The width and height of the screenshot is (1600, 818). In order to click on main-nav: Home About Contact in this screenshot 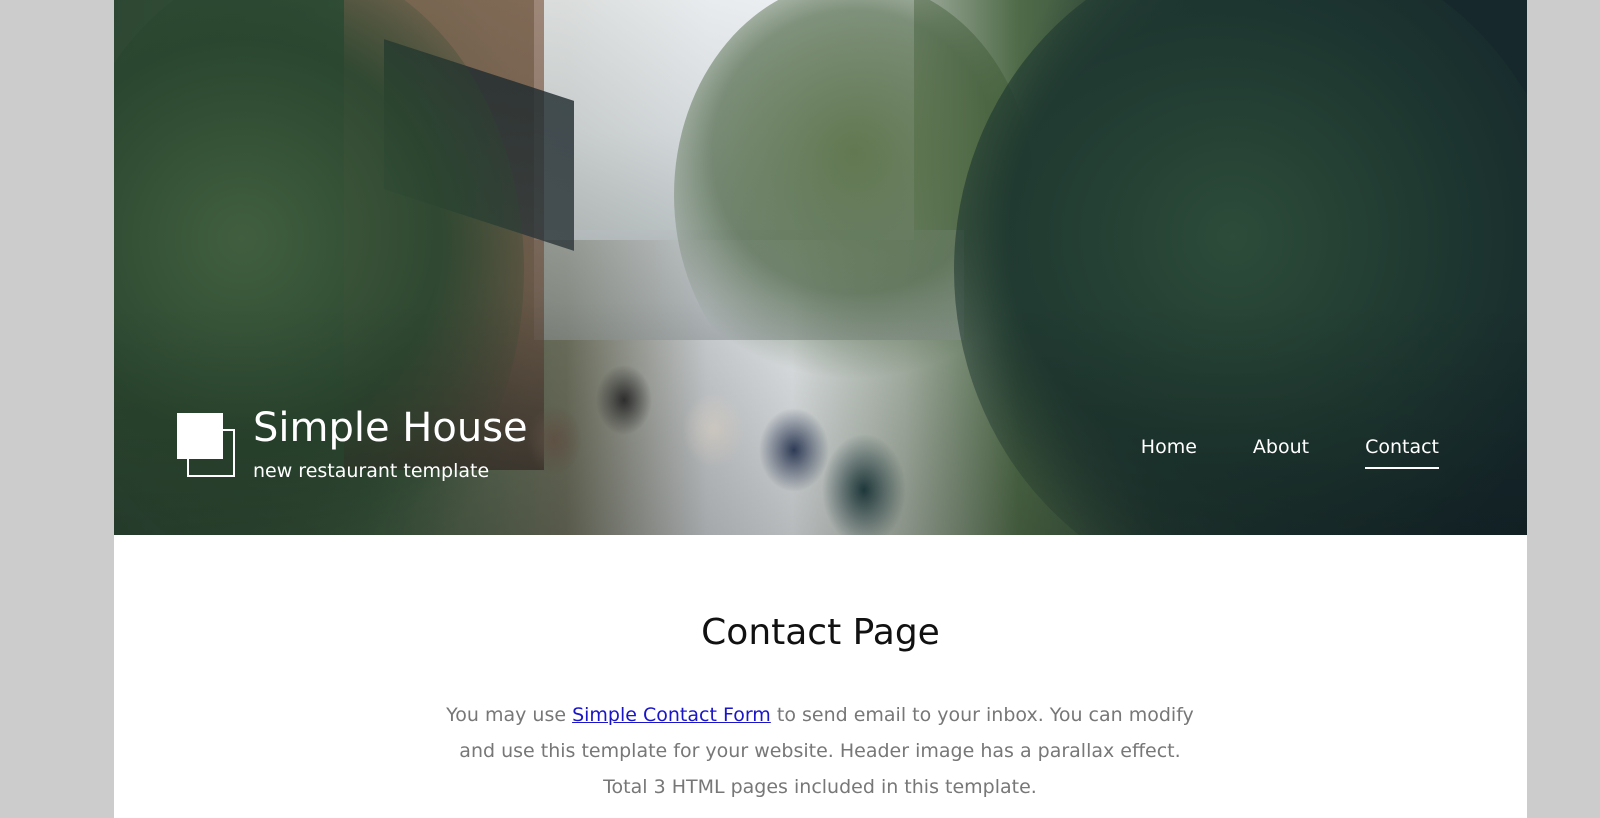, I will do `click(1290, 452)`.